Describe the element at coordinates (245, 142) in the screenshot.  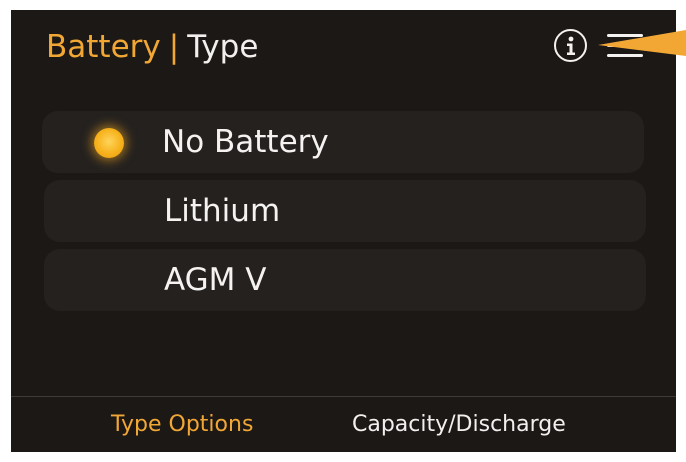
I see `option-label: No Battery` at that location.